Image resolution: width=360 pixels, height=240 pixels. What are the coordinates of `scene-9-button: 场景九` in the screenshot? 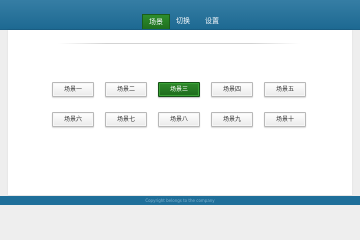 It's located at (232, 119).